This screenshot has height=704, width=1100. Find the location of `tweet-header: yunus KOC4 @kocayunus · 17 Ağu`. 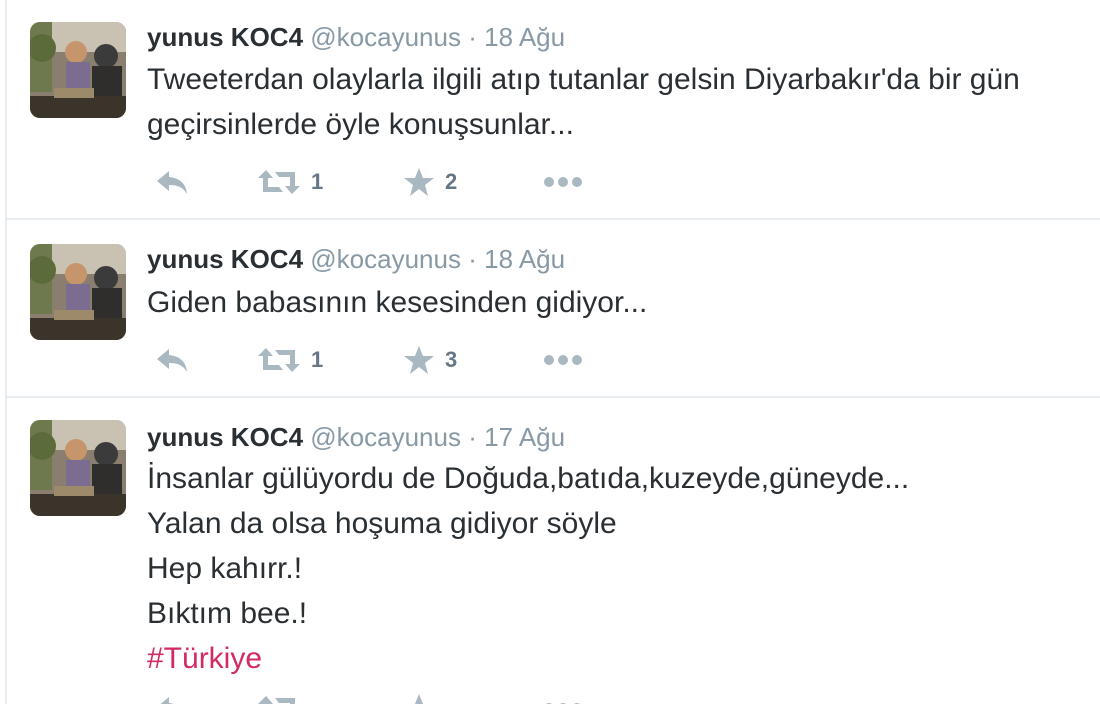

tweet-header: yunus KOC4 @kocayunus · 17 Ağu is located at coordinates (356, 437).